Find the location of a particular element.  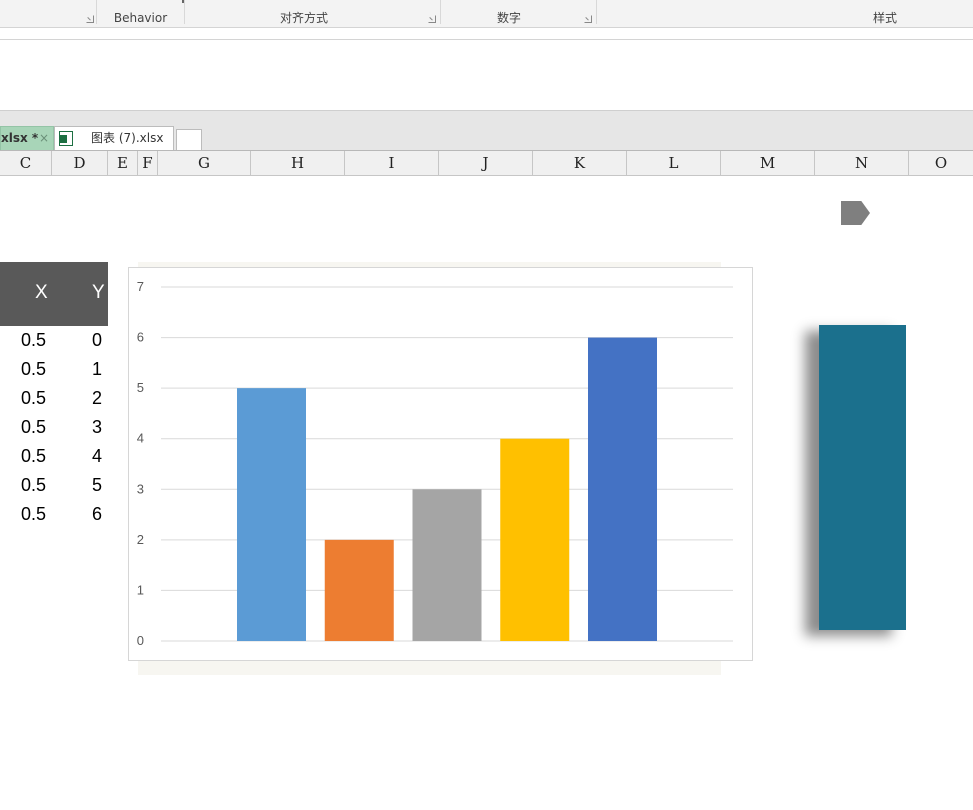

y-tick-label: 2 is located at coordinates (140, 539).